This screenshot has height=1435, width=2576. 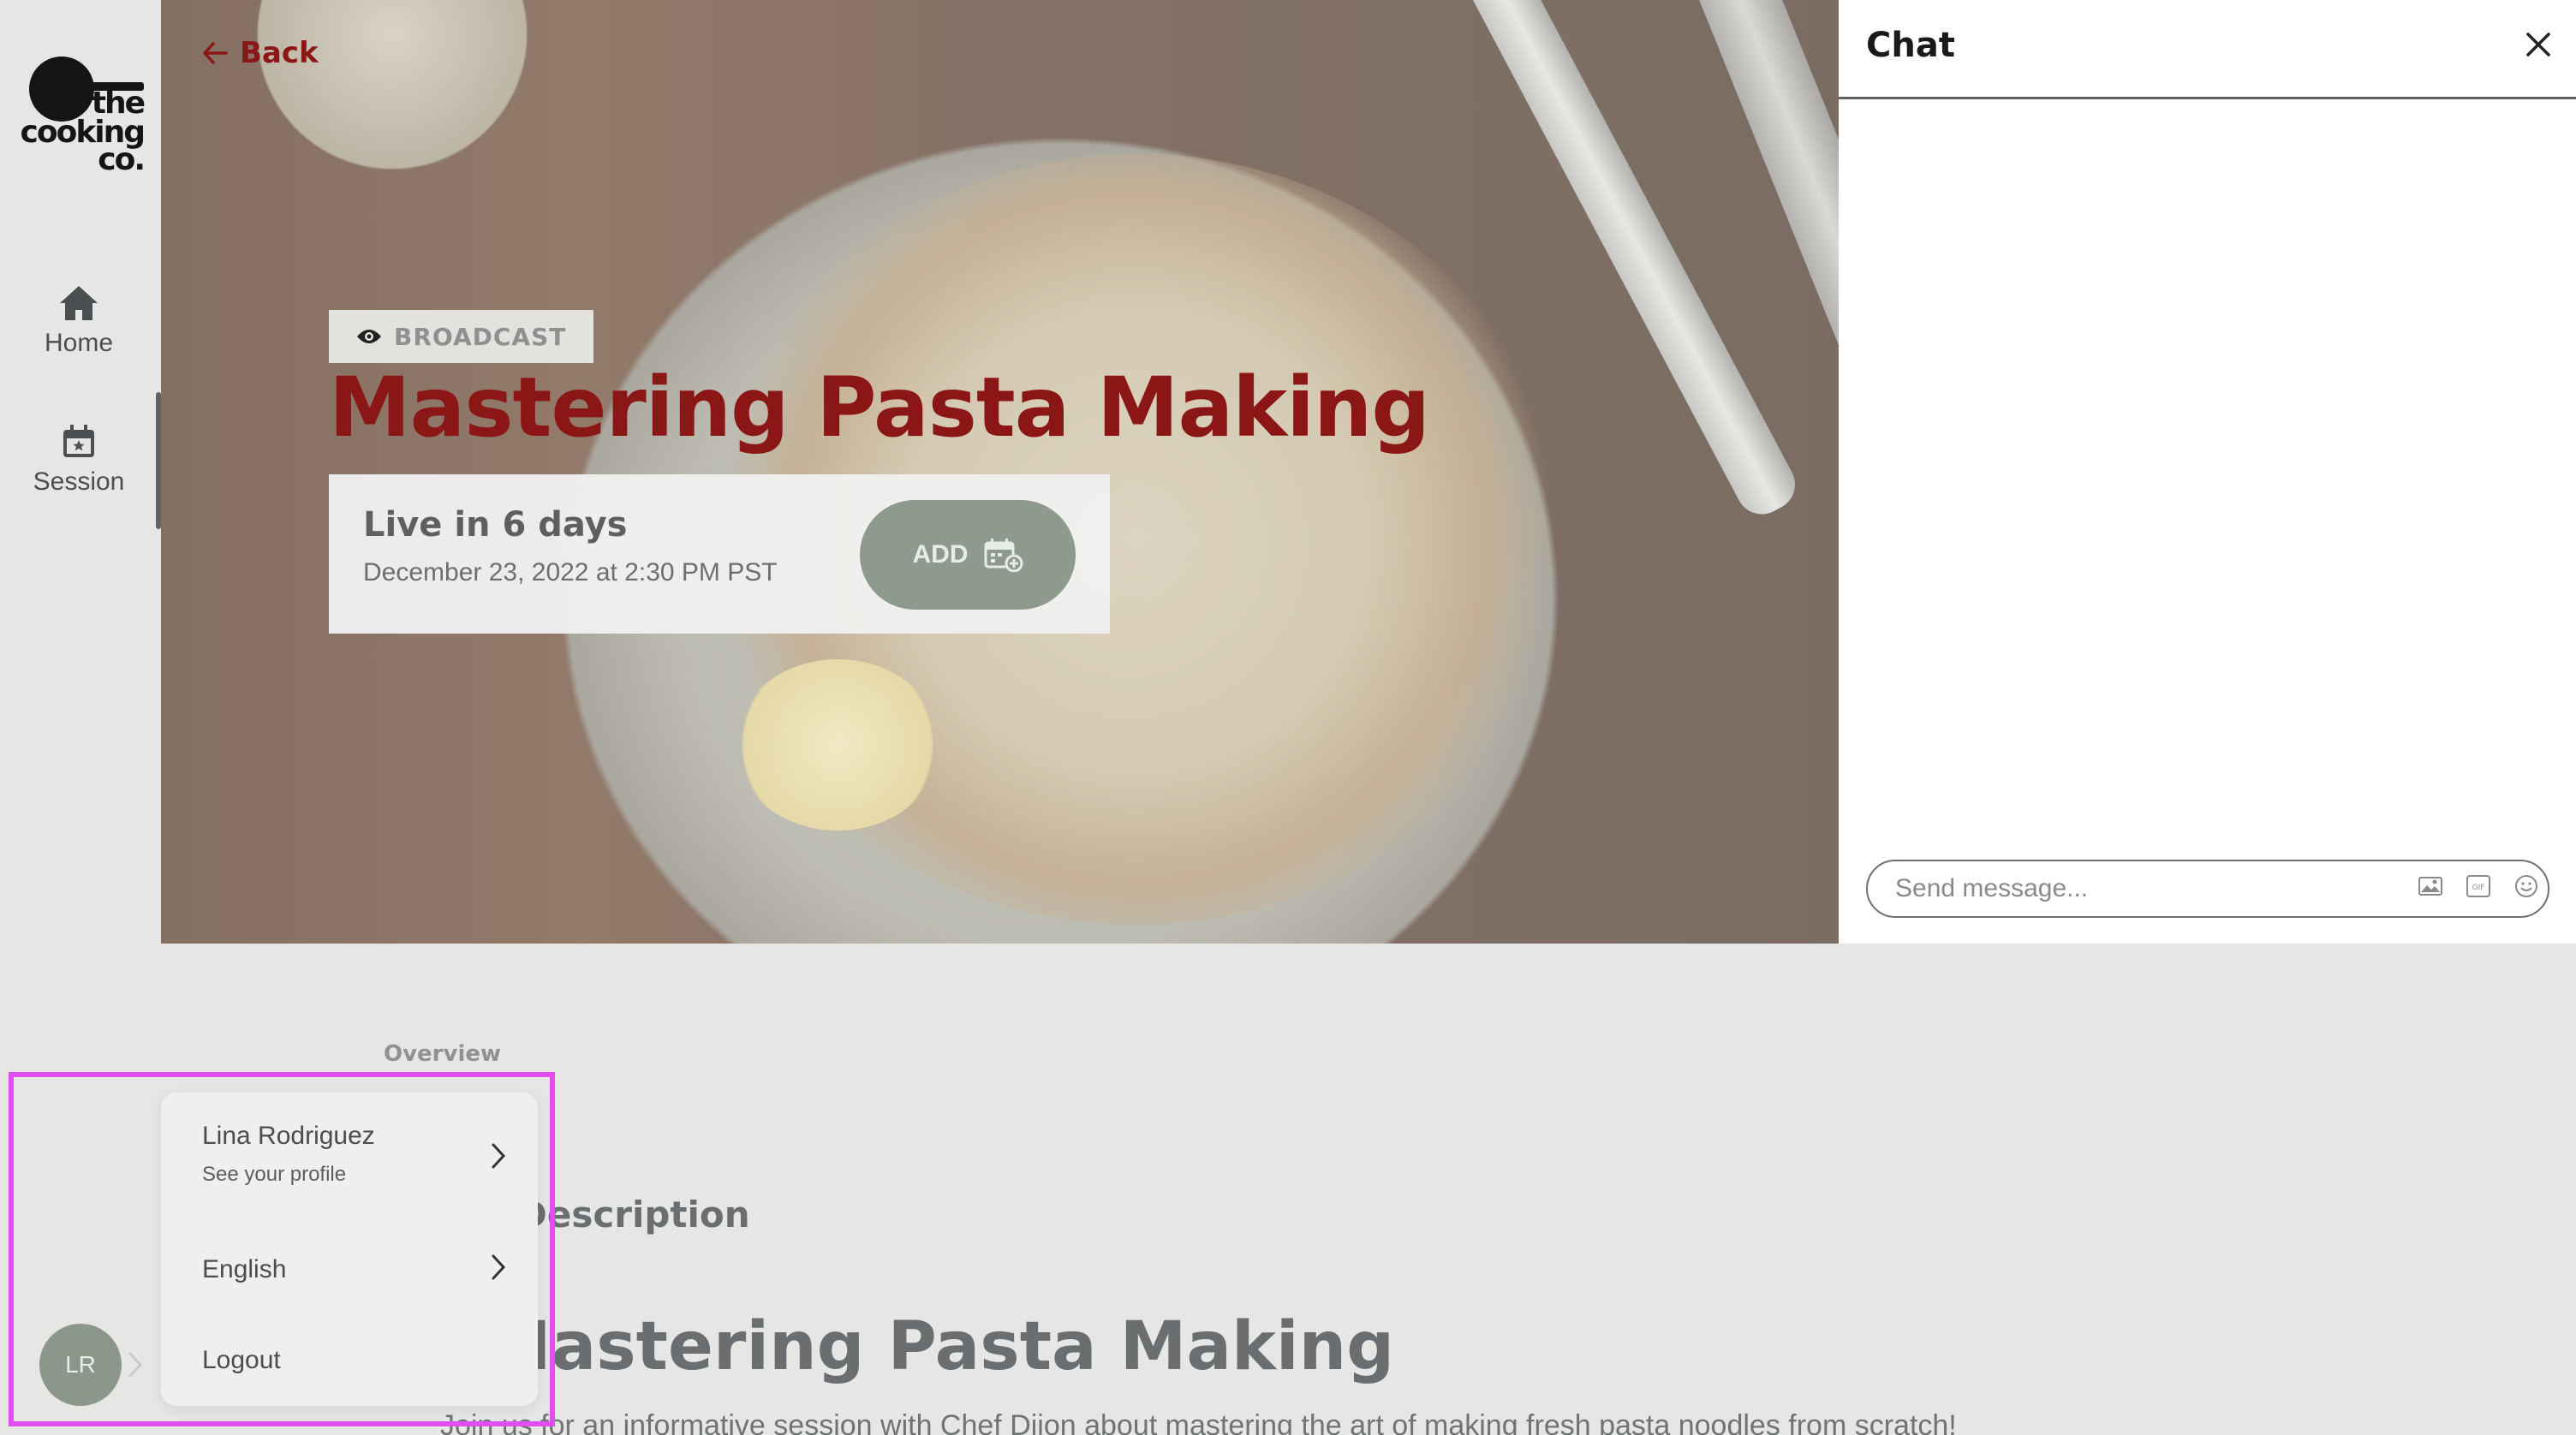 I want to click on chat-message-field: GIF, so click(x=2208, y=889).